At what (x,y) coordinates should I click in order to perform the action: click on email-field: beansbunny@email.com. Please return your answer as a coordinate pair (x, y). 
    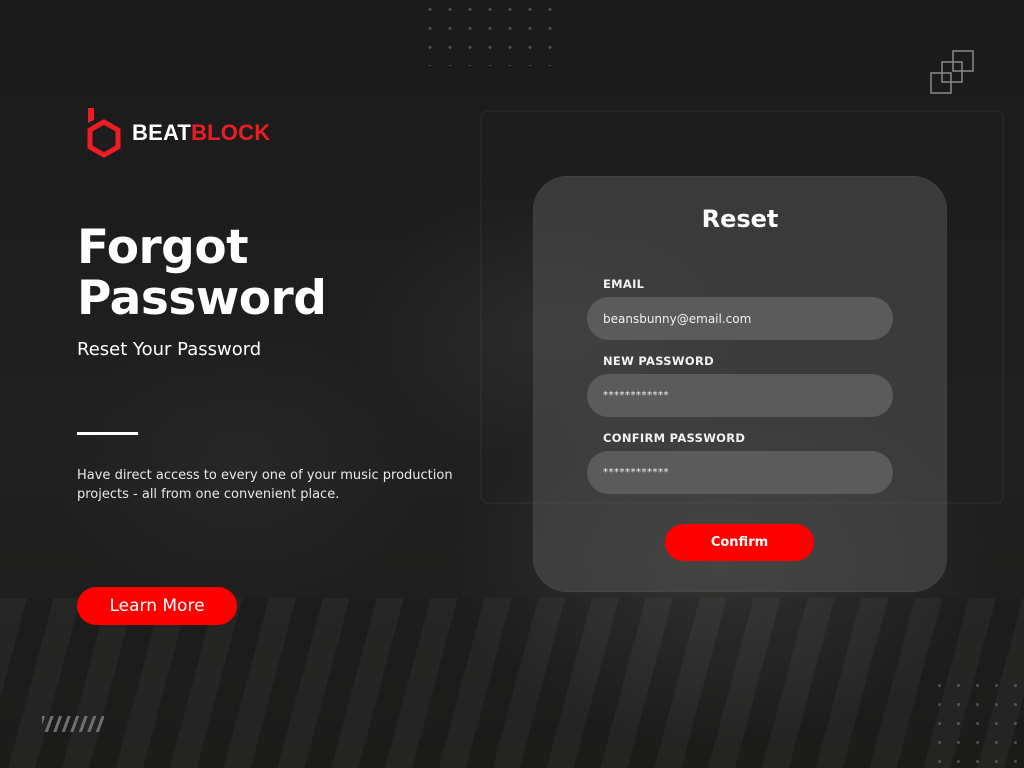
    Looking at the image, I should click on (740, 318).